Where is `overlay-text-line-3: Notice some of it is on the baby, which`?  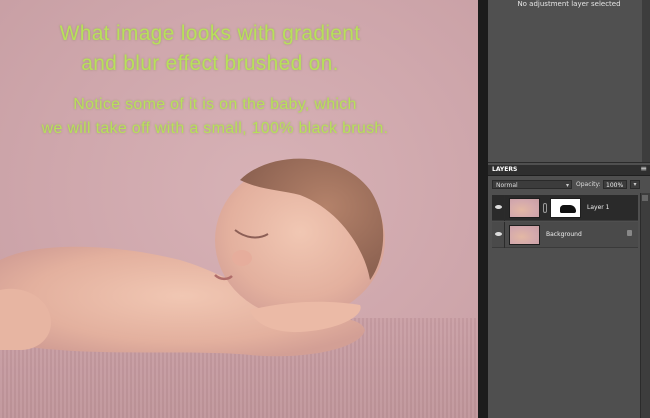 overlay-text-line-3: Notice some of it is on the baby, which is located at coordinates (215, 104).